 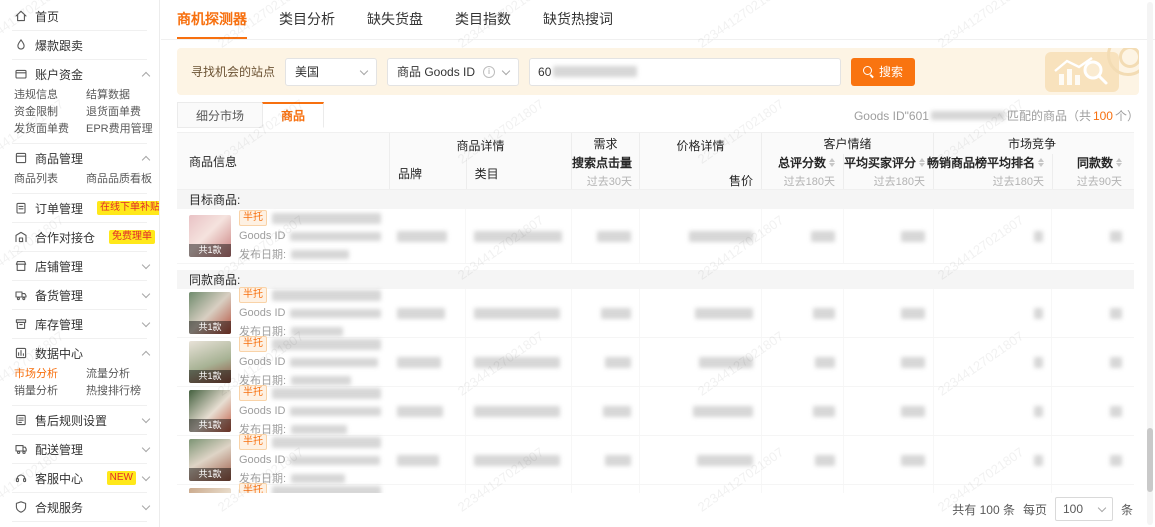 I want to click on sidebar-sublink: 热搜排行榜, so click(x=120, y=391).